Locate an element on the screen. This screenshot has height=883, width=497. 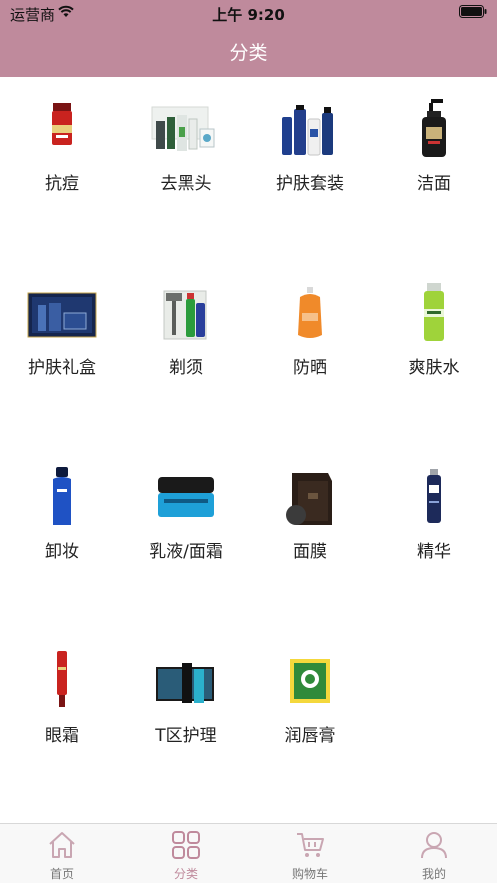
category-item-skincare-set: 护肤套装 is located at coordinates (310, 137).